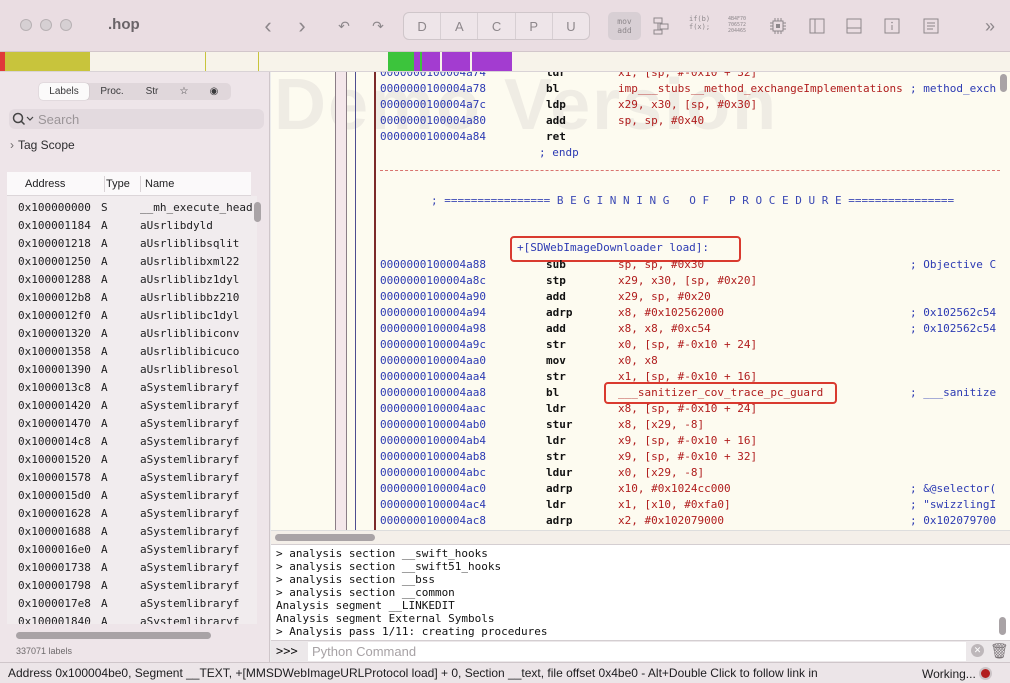 This screenshot has height=683, width=1010. I want to click on symbol-row: 0x1000014c8 AaSystemlibraryf, so click(132, 443).